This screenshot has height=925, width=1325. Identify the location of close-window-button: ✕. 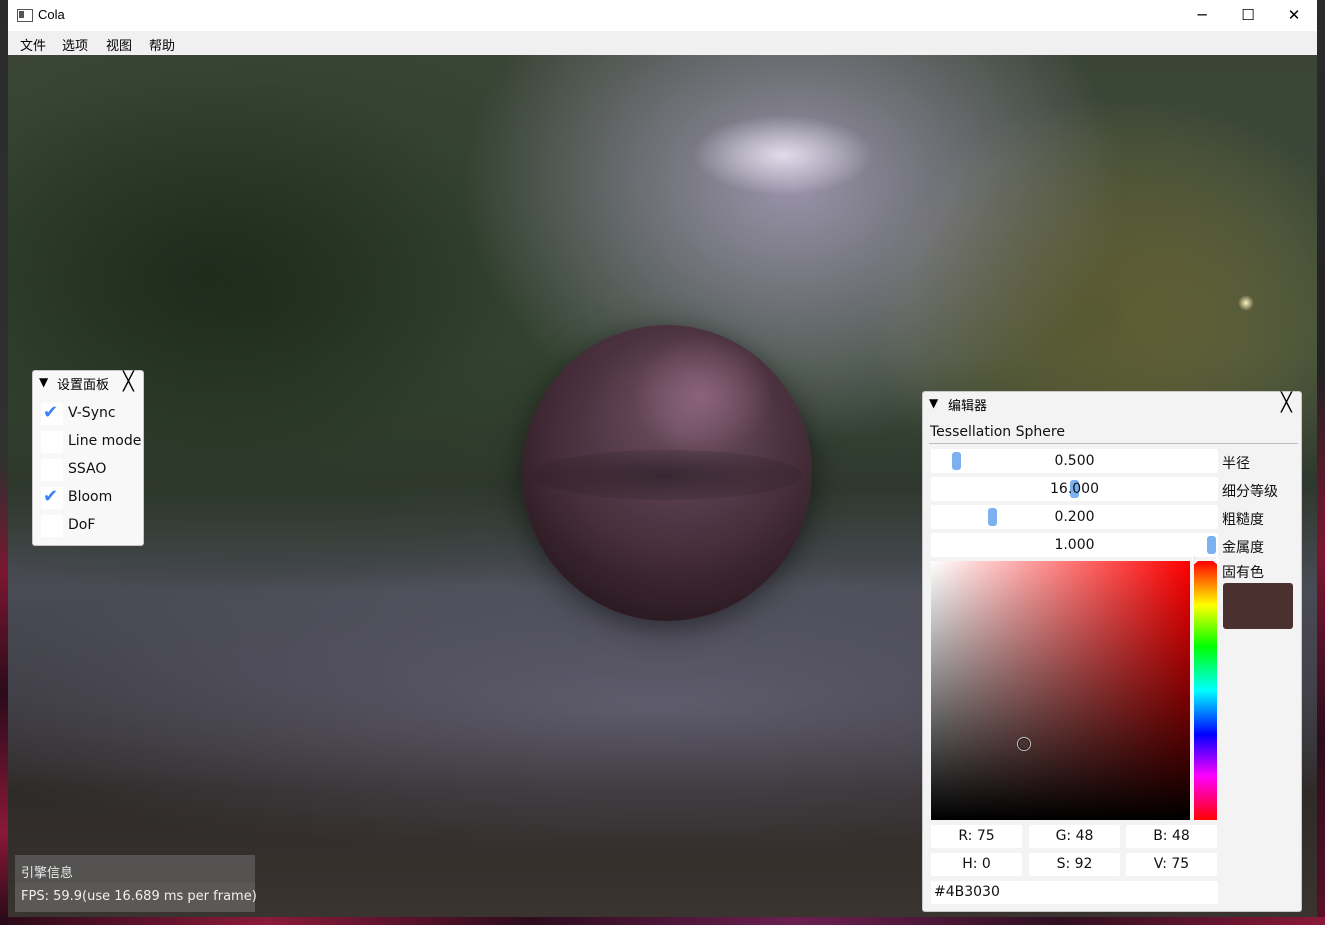
(1294, 15).